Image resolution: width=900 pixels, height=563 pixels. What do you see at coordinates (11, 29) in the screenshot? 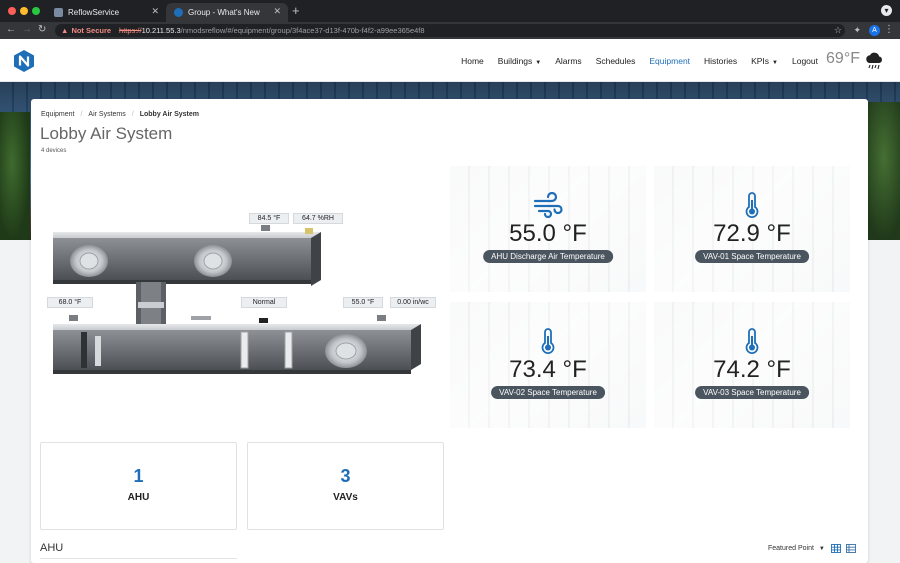
I see `back-icon: ←` at bounding box center [11, 29].